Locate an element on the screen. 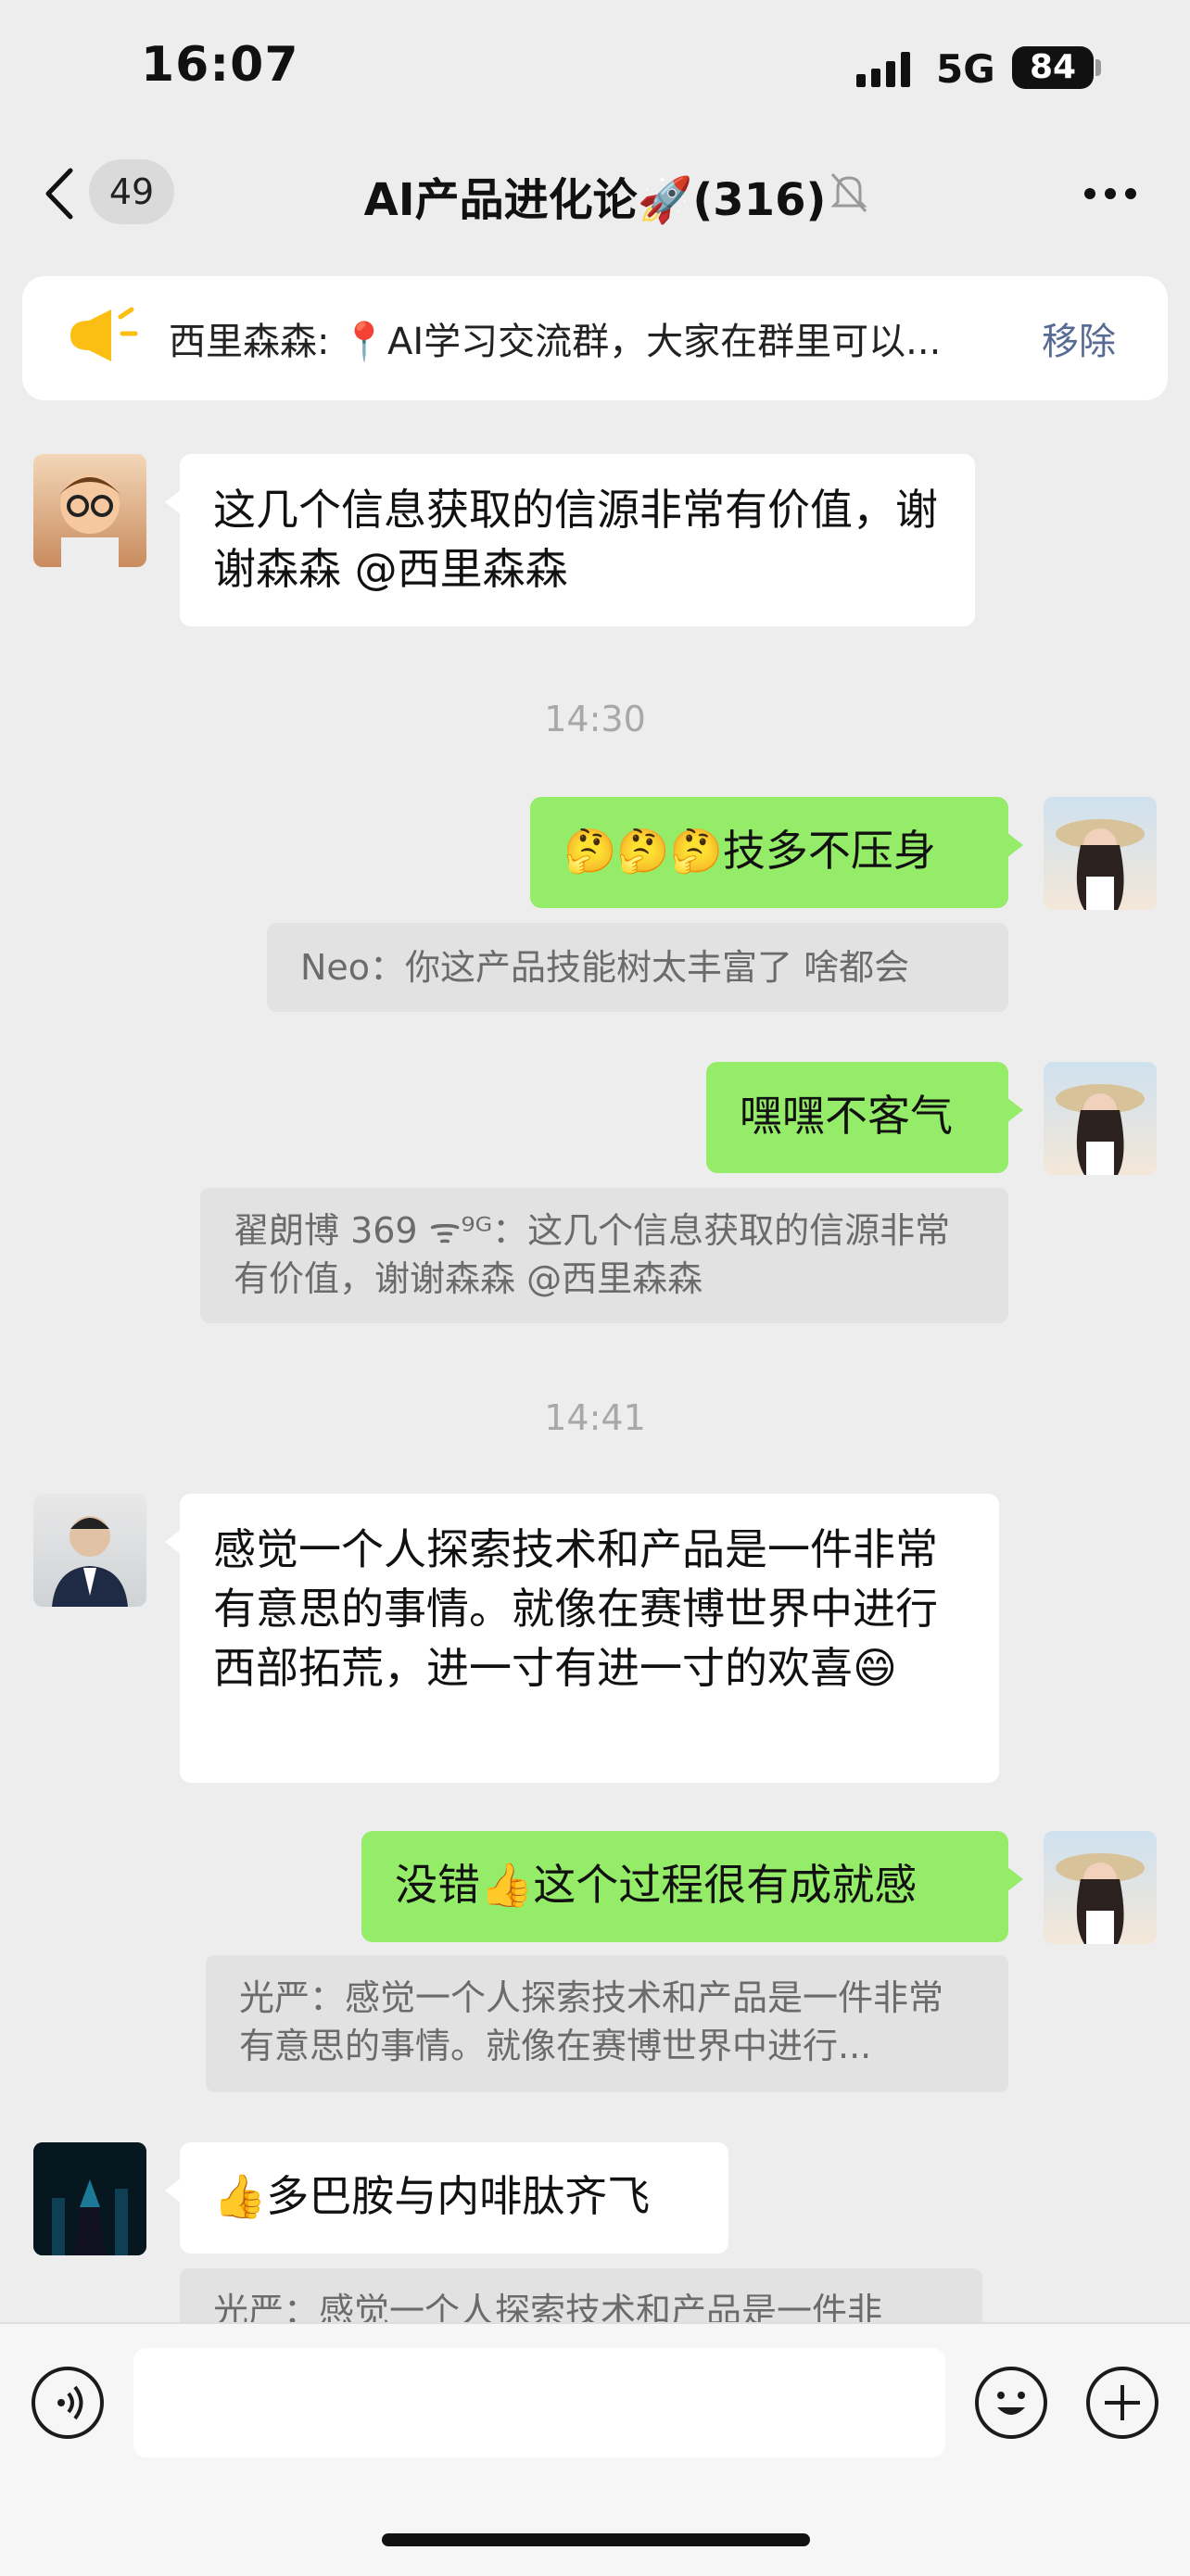  chat-title: AI产品进化论🚀(316) is located at coordinates (595, 200).